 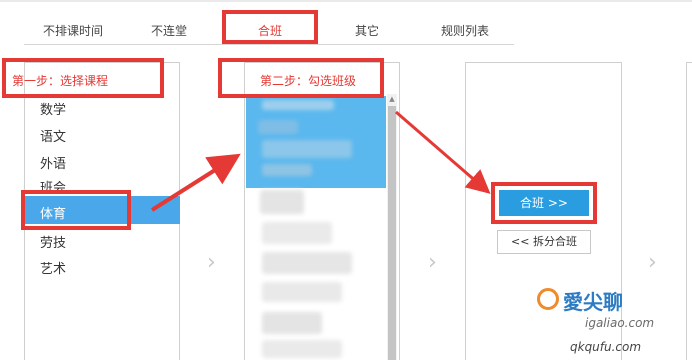 I want to click on watermark-logo-icon, so click(x=548, y=299).